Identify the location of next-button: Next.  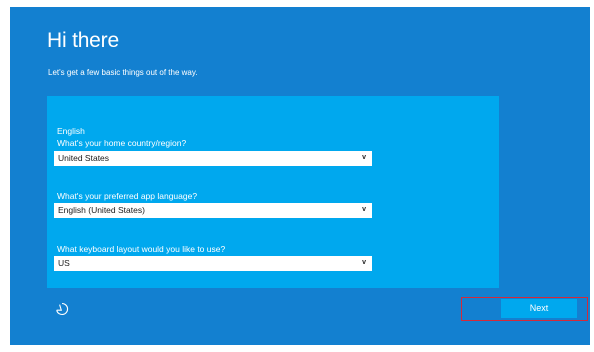
(539, 308).